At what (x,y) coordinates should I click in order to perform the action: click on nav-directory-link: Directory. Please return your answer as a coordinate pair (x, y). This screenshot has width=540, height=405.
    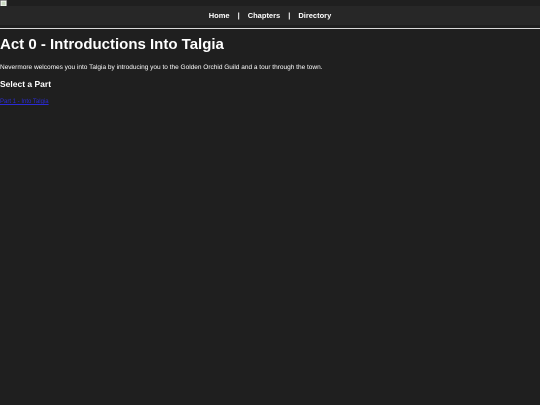
    Looking at the image, I should click on (314, 15).